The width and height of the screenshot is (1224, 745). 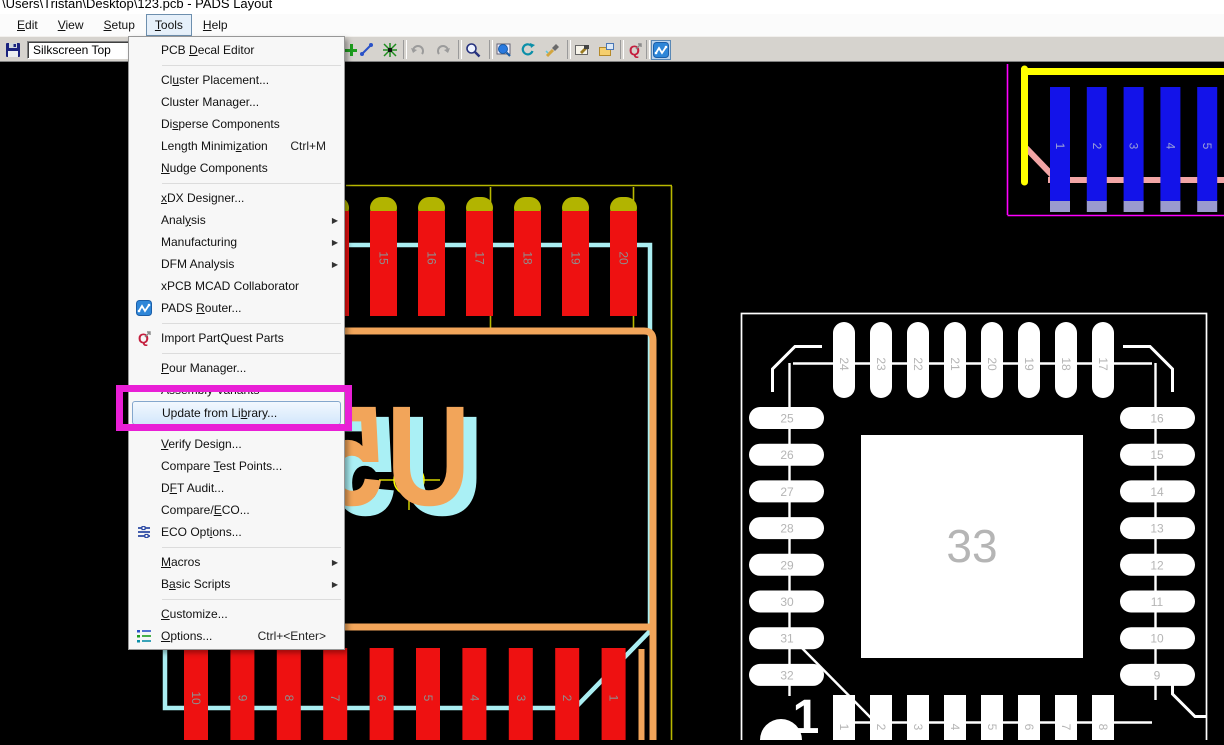 What do you see at coordinates (215, 25) in the screenshot?
I see `menubar-item-help: Help` at bounding box center [215, 25].